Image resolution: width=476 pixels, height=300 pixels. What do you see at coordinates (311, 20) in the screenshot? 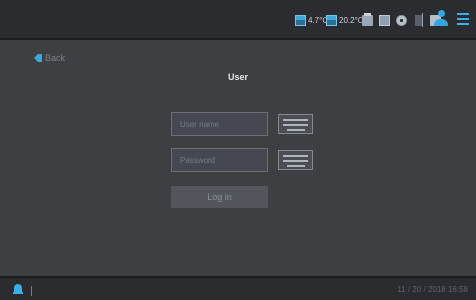
I see `temperature-1: 4.7°C` at bounding box center [311, 20].